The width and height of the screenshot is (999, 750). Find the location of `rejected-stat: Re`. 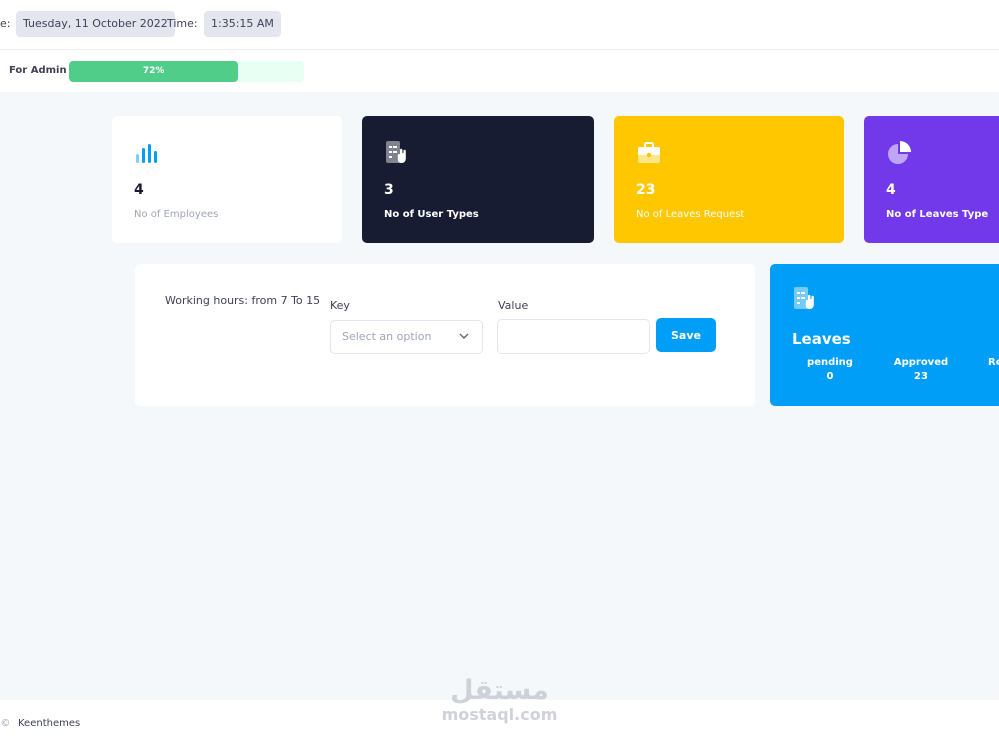

rejected-stat: Re is located at coordinates (993, 363).